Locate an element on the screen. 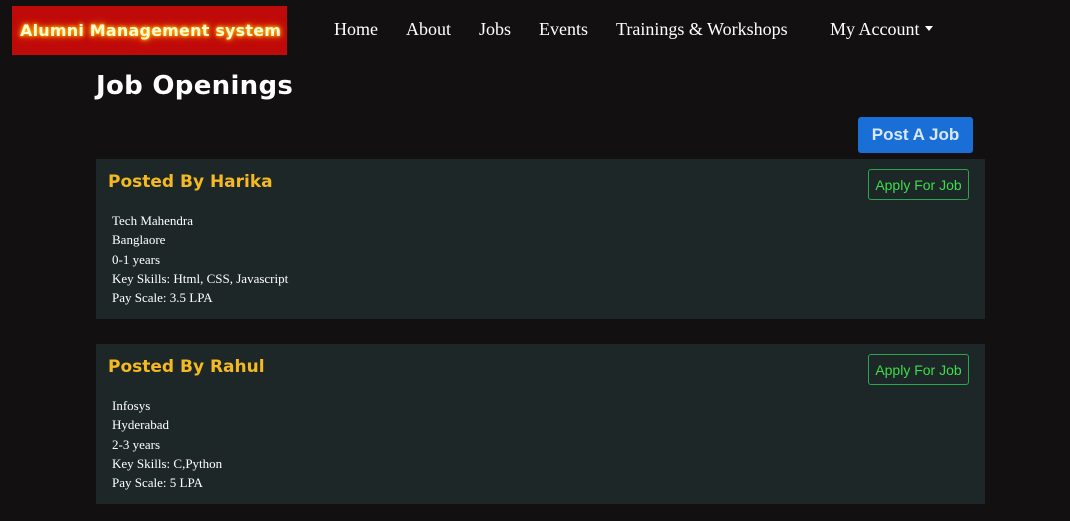 The height and width of the screenshot is (521, 1070). nav-events: Events is located at coordinates (563, 29).